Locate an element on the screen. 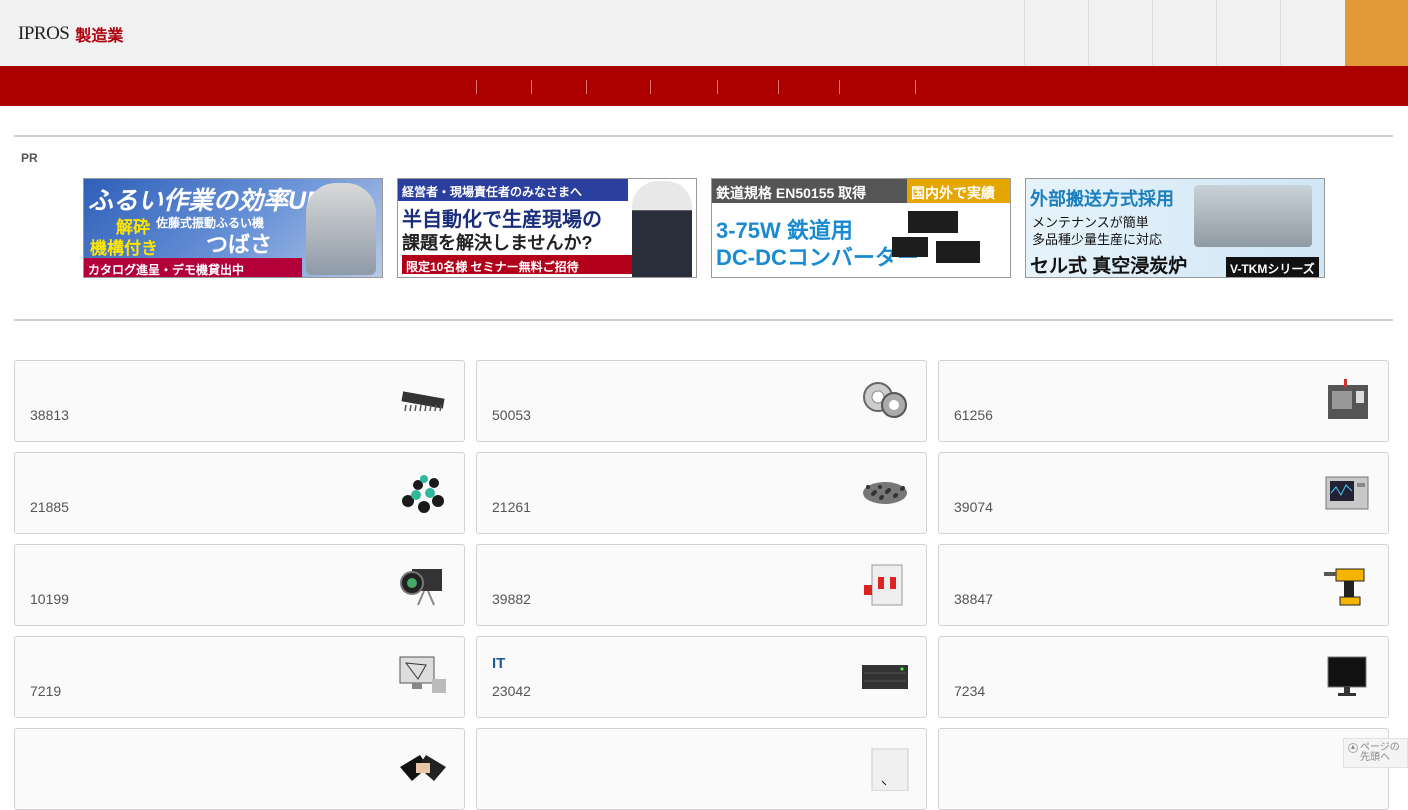  category-tile: 39074 is located at coordinates (1163, 493).